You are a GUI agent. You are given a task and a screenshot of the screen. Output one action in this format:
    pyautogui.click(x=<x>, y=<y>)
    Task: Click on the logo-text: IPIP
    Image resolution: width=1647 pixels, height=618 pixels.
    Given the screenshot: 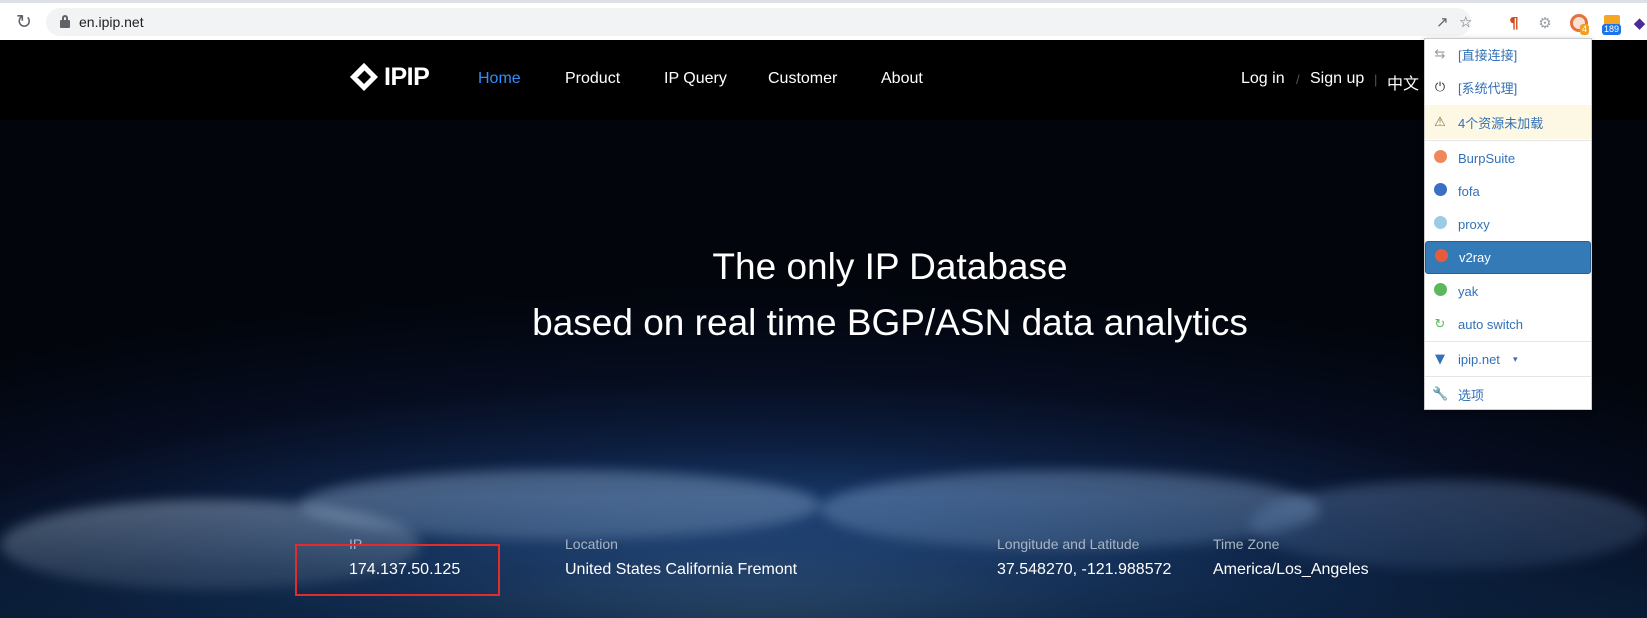 What is the action you would take?
    pyautogui.click(x=407, y=76)
    